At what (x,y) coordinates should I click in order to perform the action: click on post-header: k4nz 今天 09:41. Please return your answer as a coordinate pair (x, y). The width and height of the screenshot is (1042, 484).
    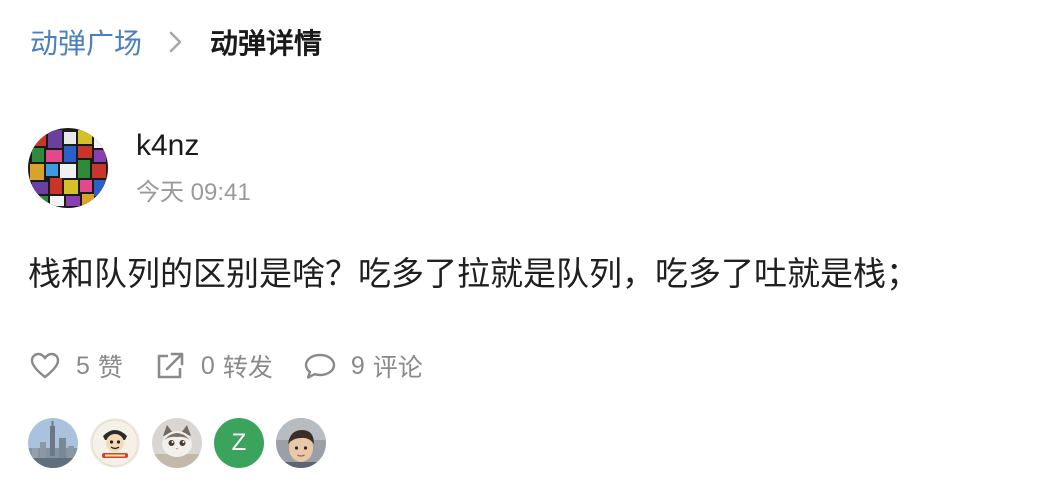
    Looking at the image, I should click on (139, 168).